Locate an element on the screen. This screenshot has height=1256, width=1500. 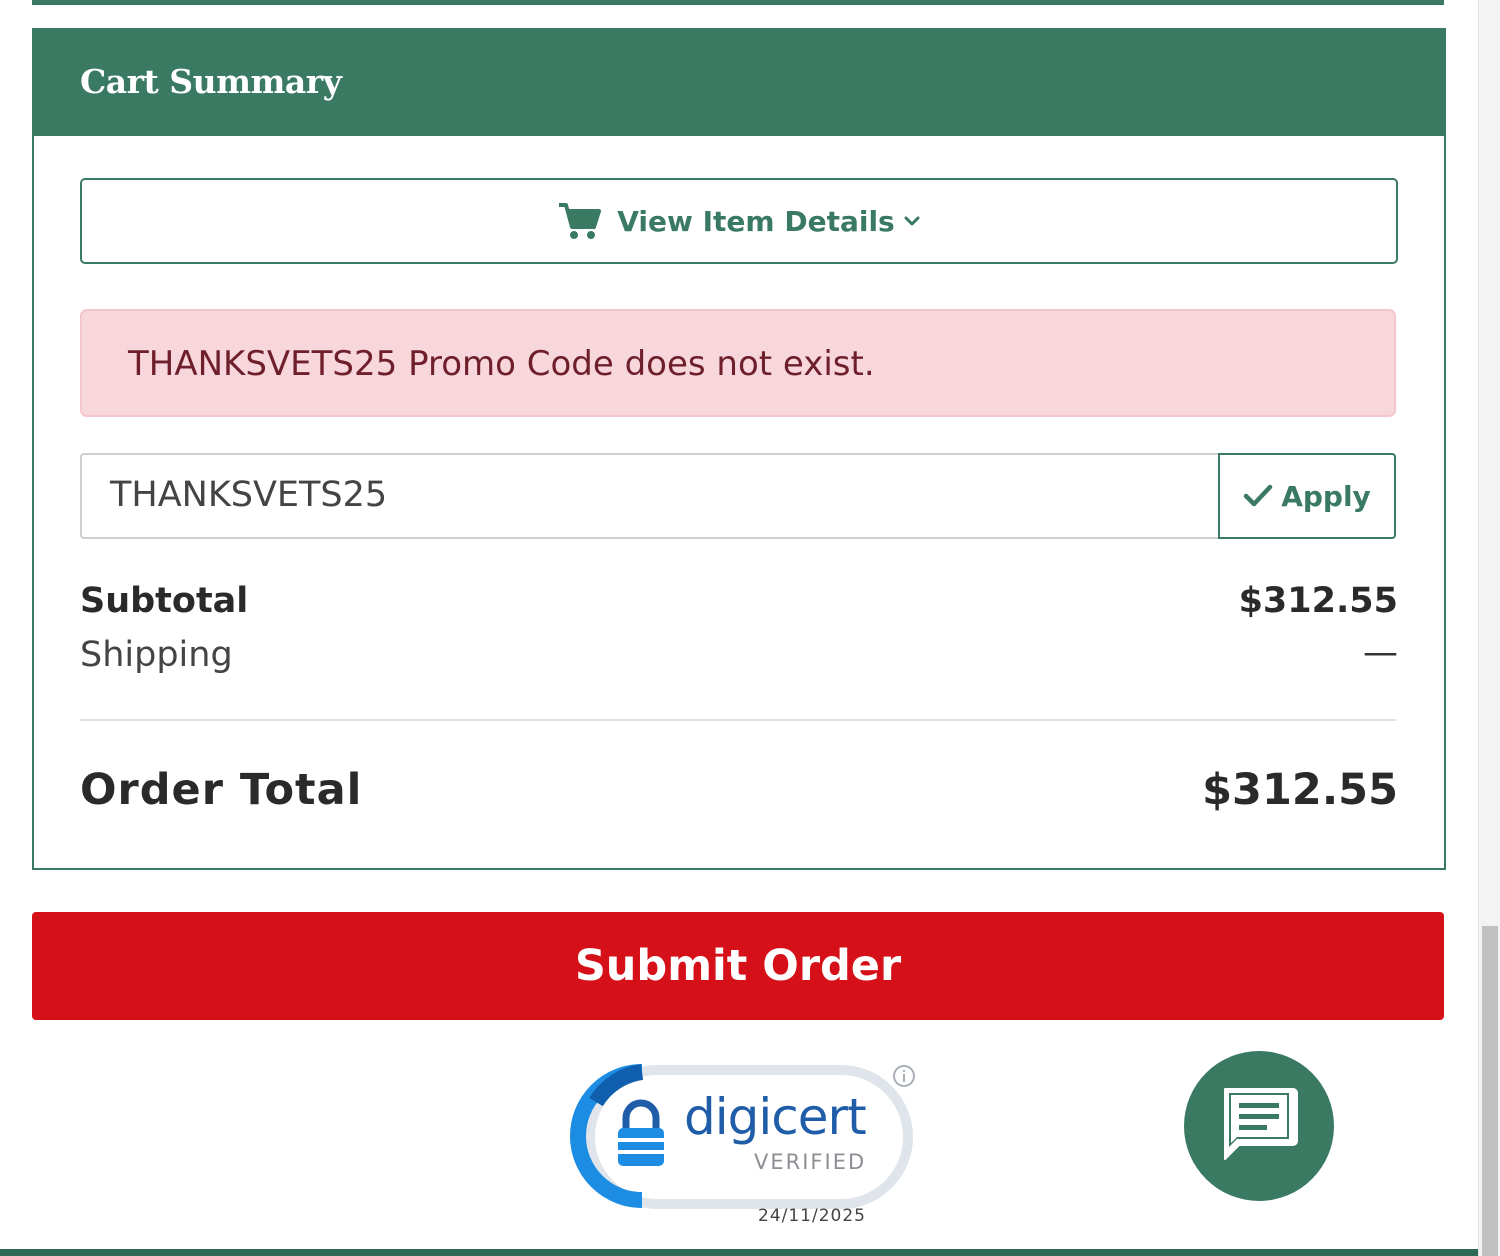
promo-code-value: THANKSVETS25 is located at coordinates (249, 495).